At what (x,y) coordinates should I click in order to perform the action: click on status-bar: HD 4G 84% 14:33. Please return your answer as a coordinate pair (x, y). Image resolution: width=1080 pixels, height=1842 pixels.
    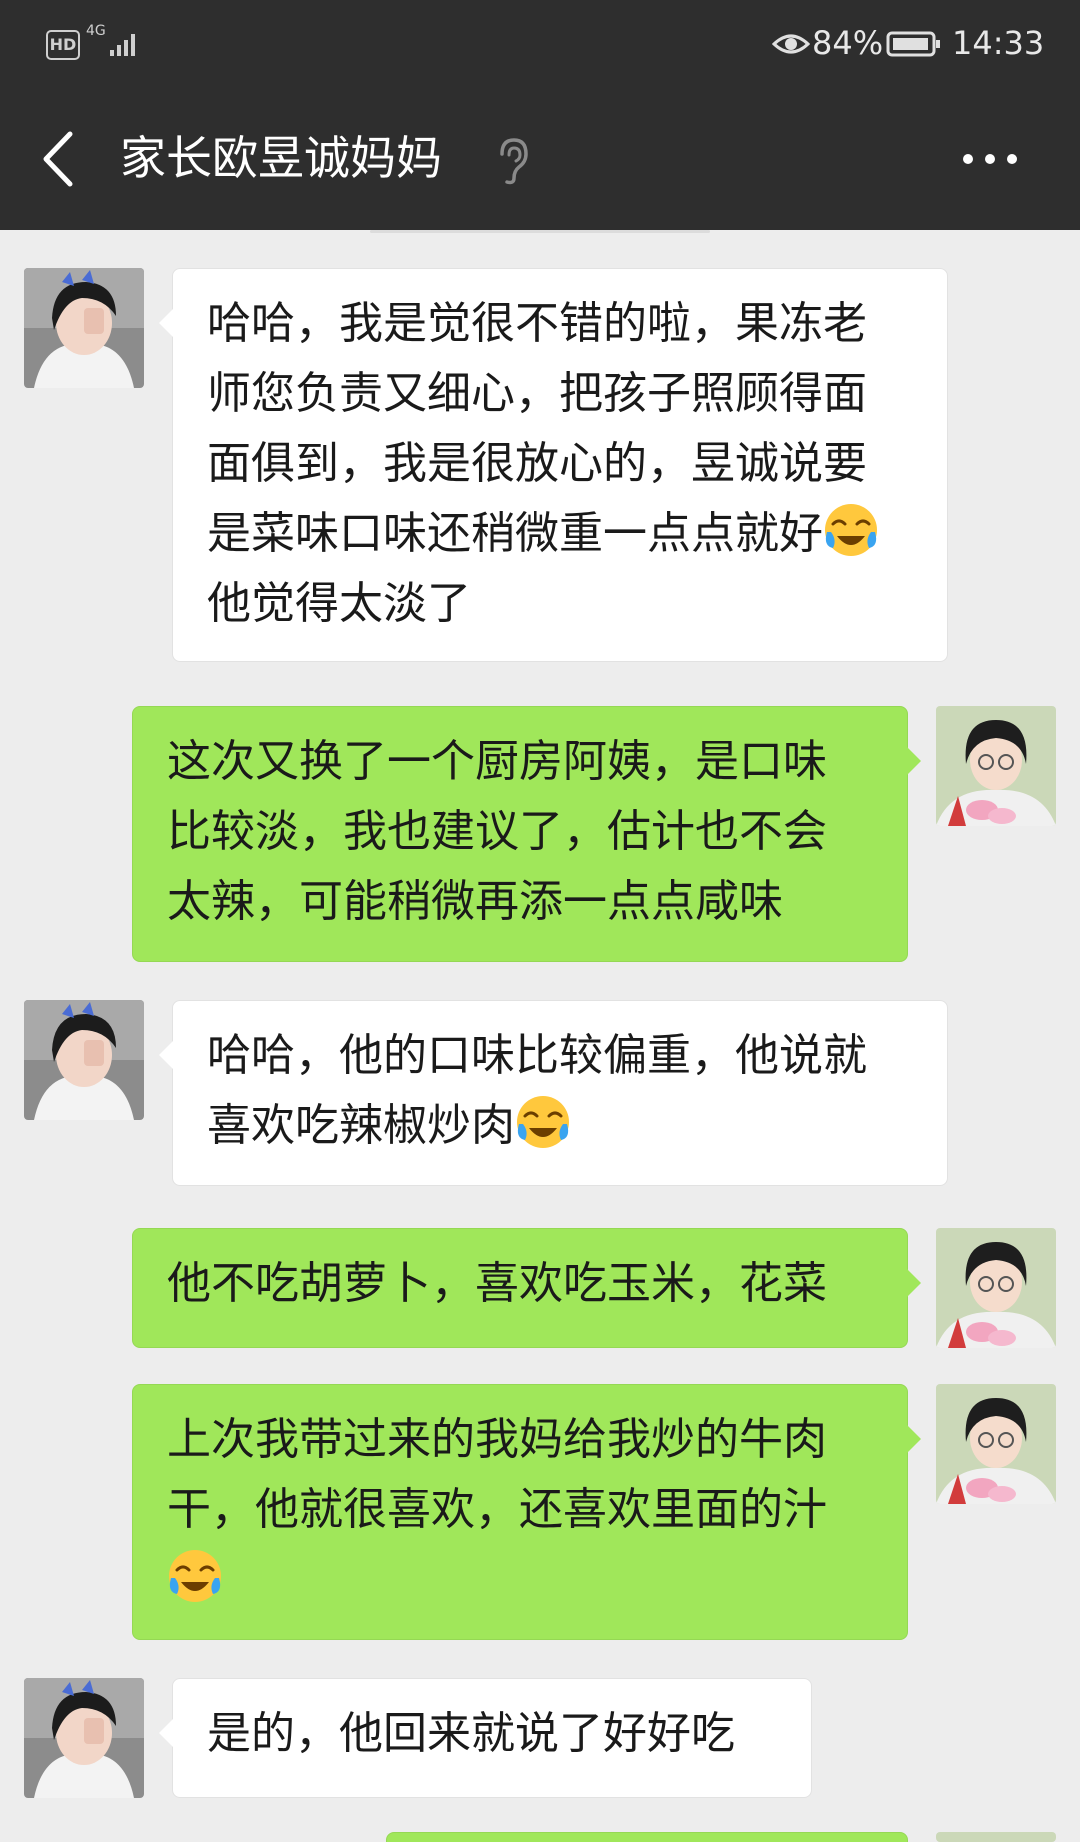
    Looking at the image, I should click on (540, 44).